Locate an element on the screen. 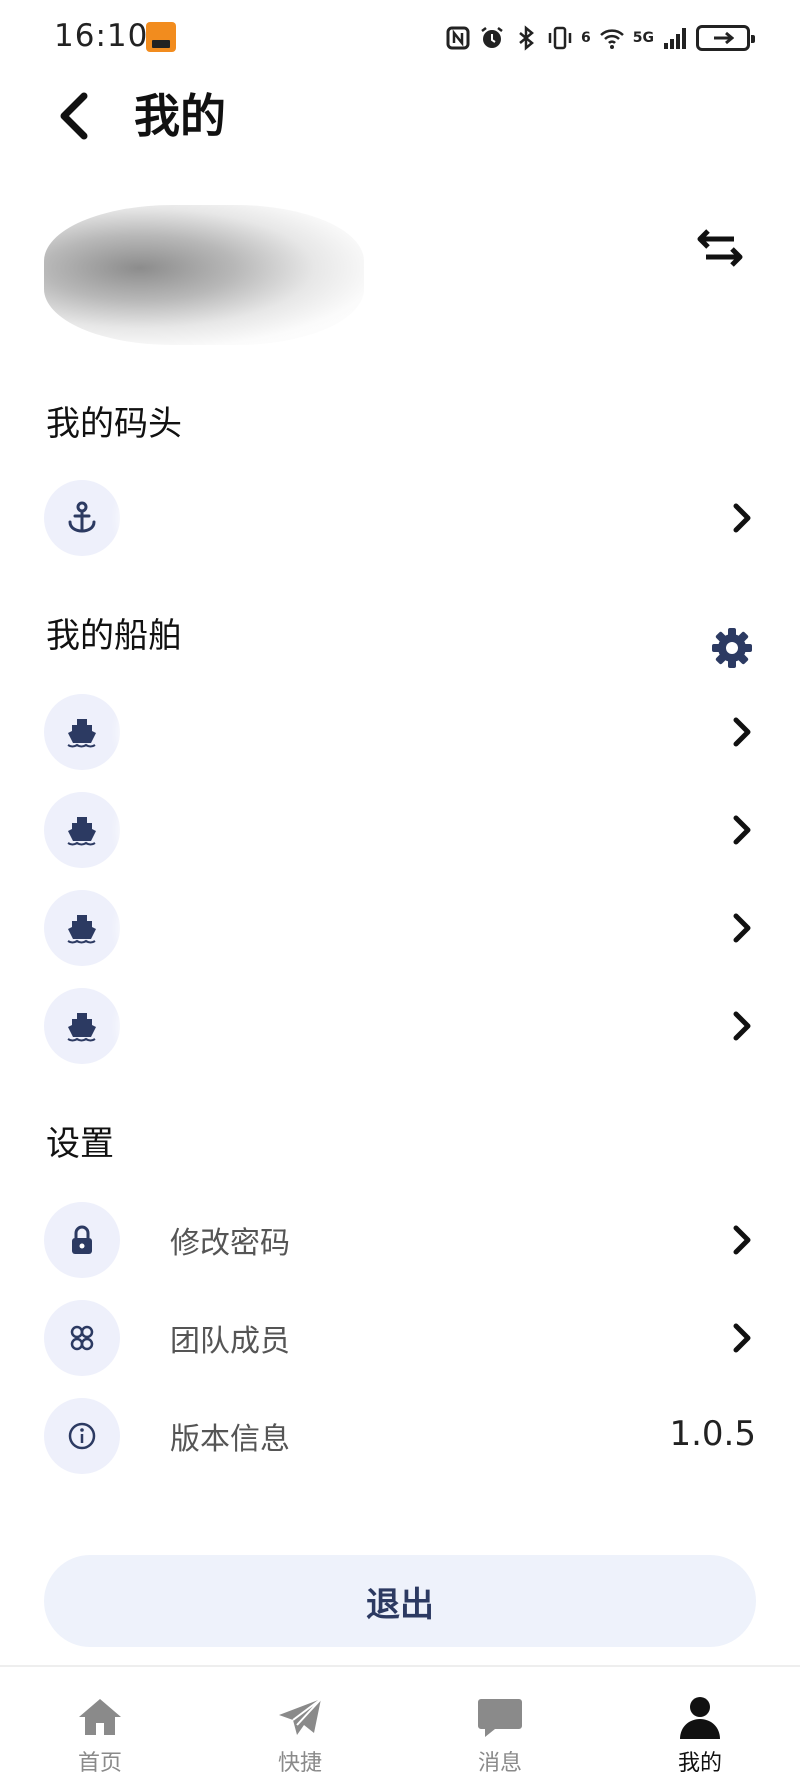  swap-arrows-icon is located at coordinates (720, 248).